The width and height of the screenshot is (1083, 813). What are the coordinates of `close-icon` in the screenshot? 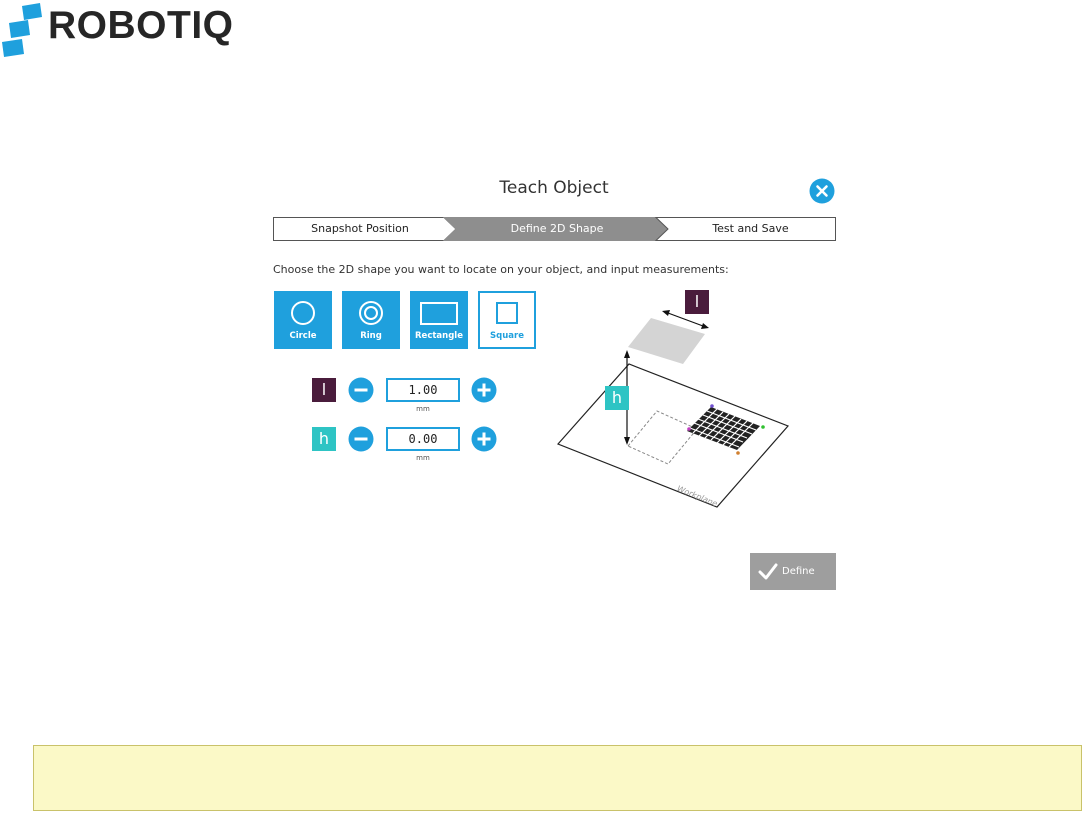 It's located at (822, 191).